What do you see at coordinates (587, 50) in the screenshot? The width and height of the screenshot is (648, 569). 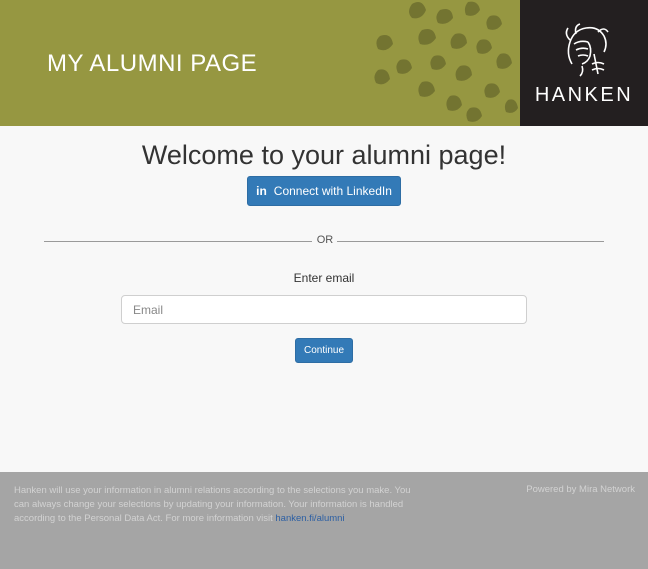 I see `hermes-head-icon` at bounding box center [587, 50].